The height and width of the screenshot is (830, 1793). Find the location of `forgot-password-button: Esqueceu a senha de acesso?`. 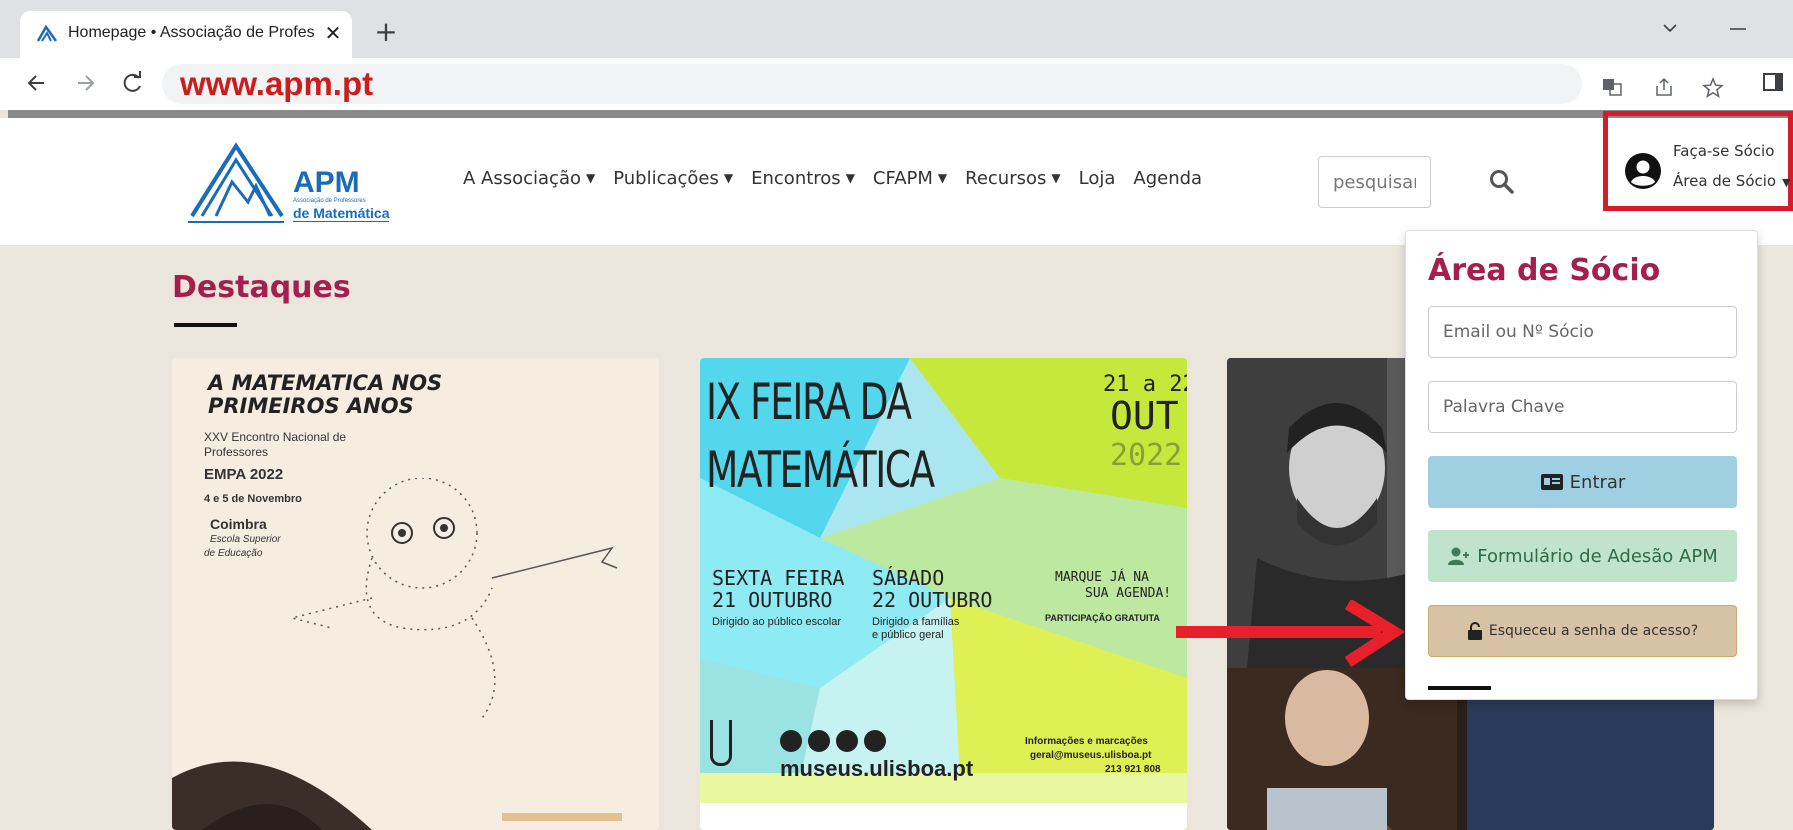

forgot-password-button: Esqueceu a senha de acesso? is located at coordinates (1582, 631).